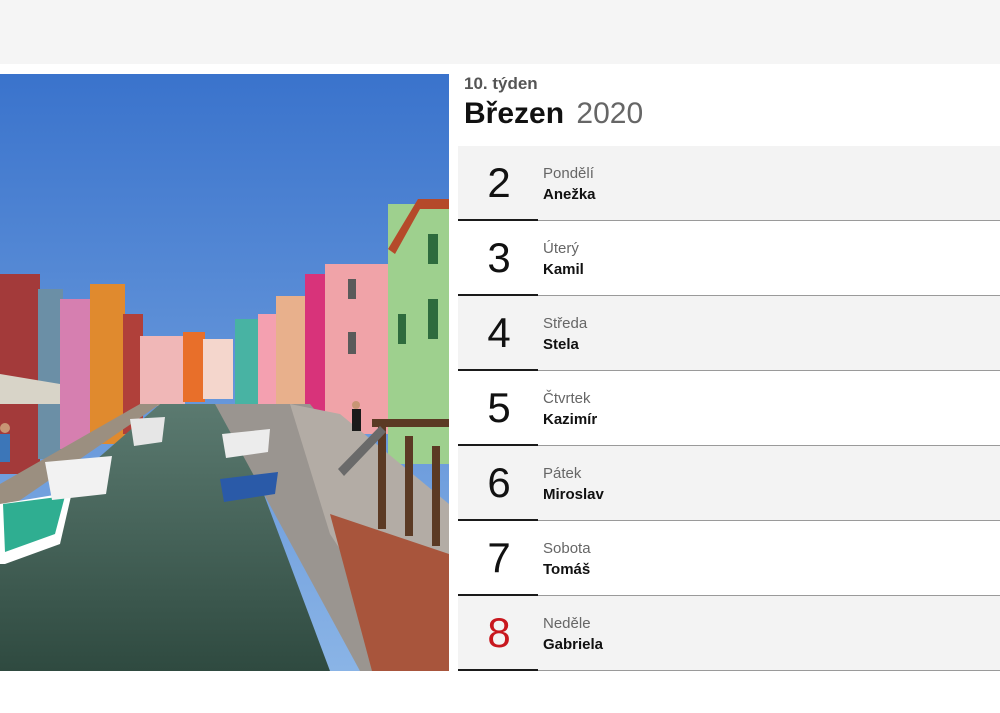 The image size is (1000, 713). Describe the element at coordinates (501, 83) in the screenshot. I see `week-number-label: 10. týden` at that location.